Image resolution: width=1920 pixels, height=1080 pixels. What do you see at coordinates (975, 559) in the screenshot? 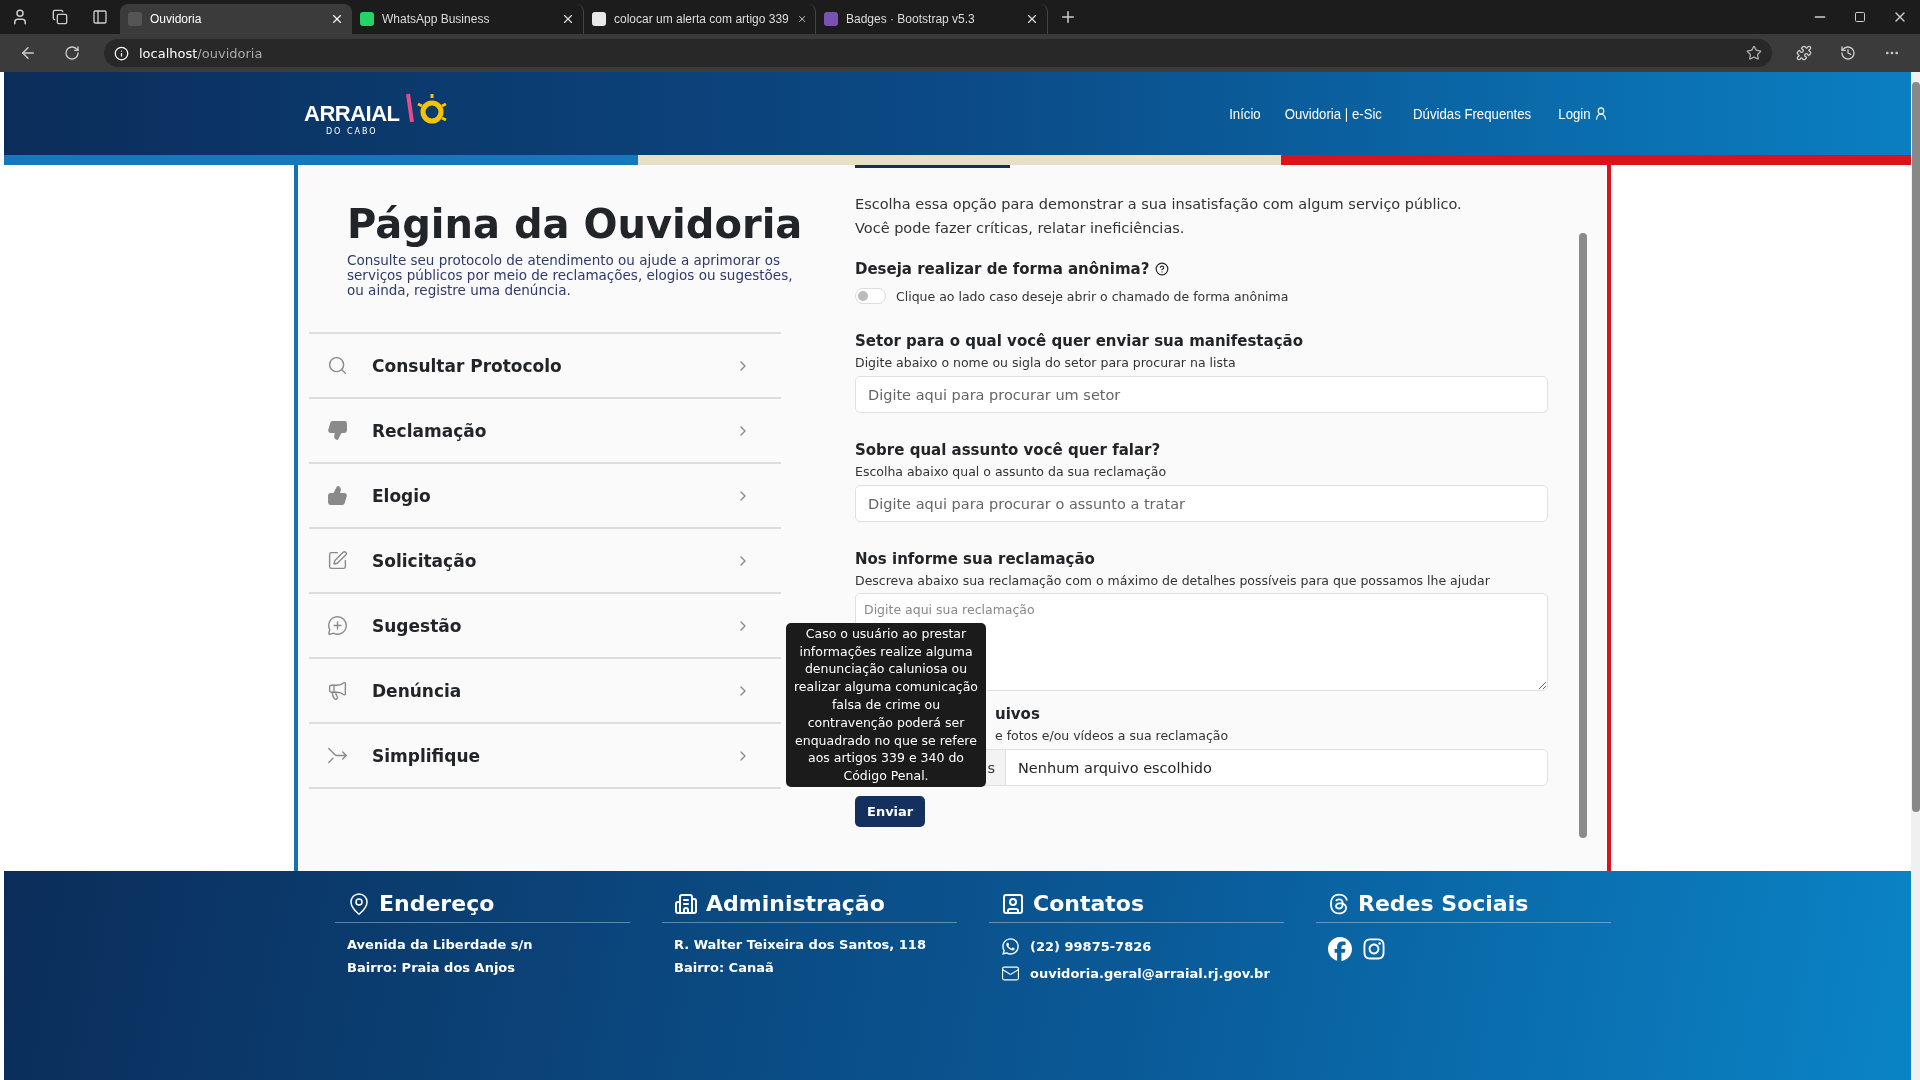
I see `field-label: Nos informe sua reclamação` at bounding box center [975, 559].